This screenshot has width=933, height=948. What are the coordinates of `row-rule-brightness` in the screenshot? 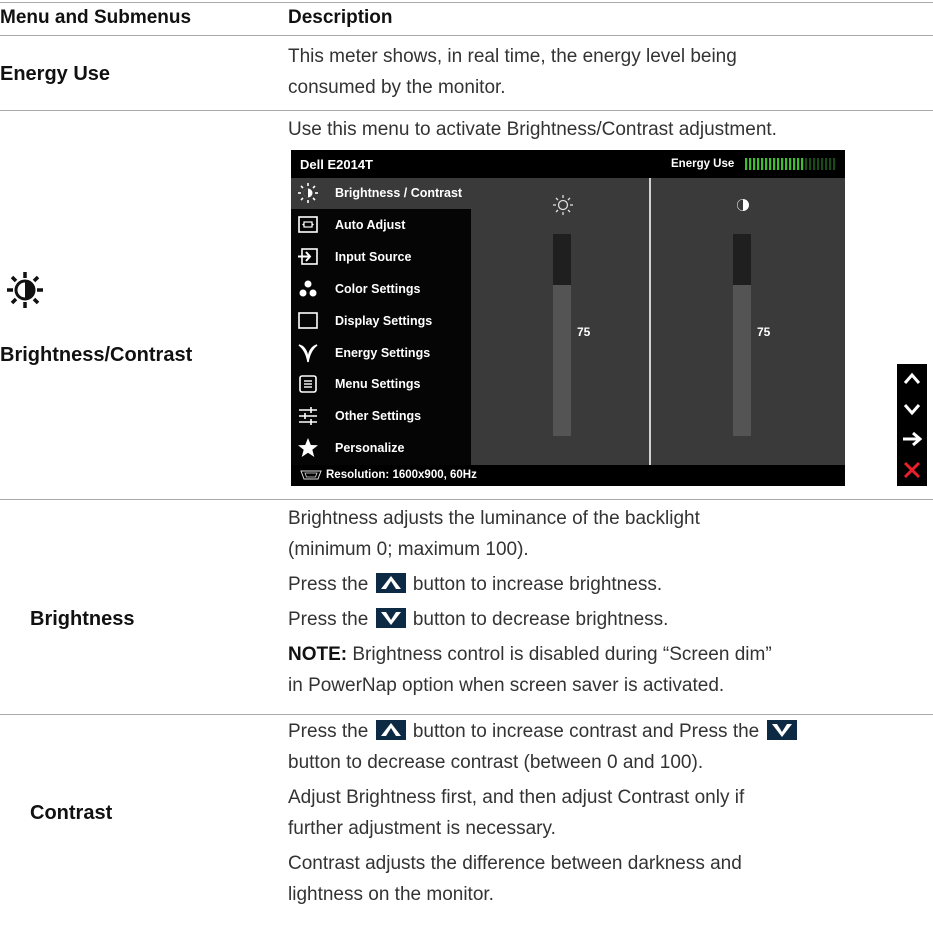 It's located at (466, 714).